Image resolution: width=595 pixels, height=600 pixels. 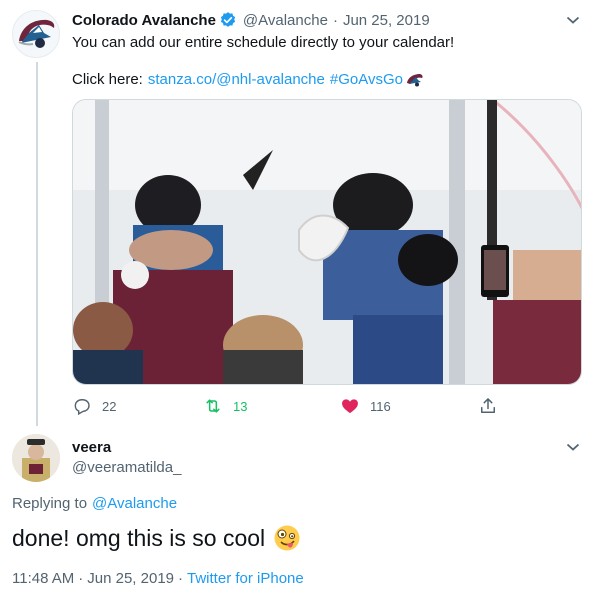 I want to click on replying-to-handle: @Avalanche, so click(x=134, y=504).